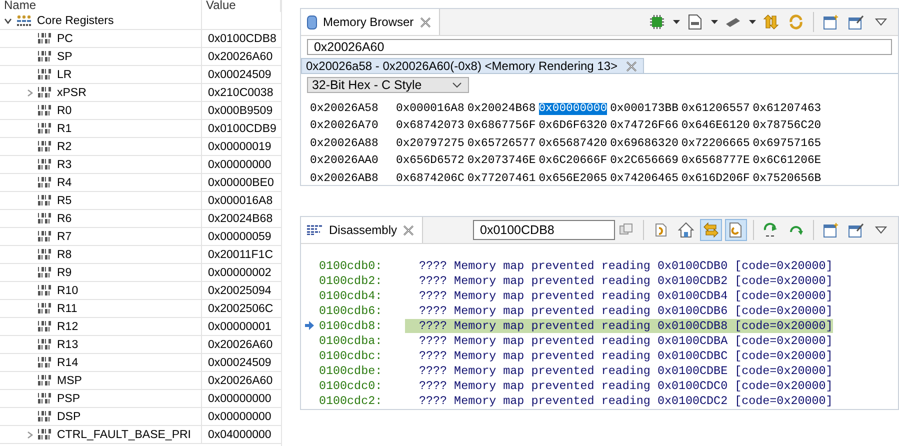  I want to click on instruction-address: 0100cdb4:, so click(351, 295).